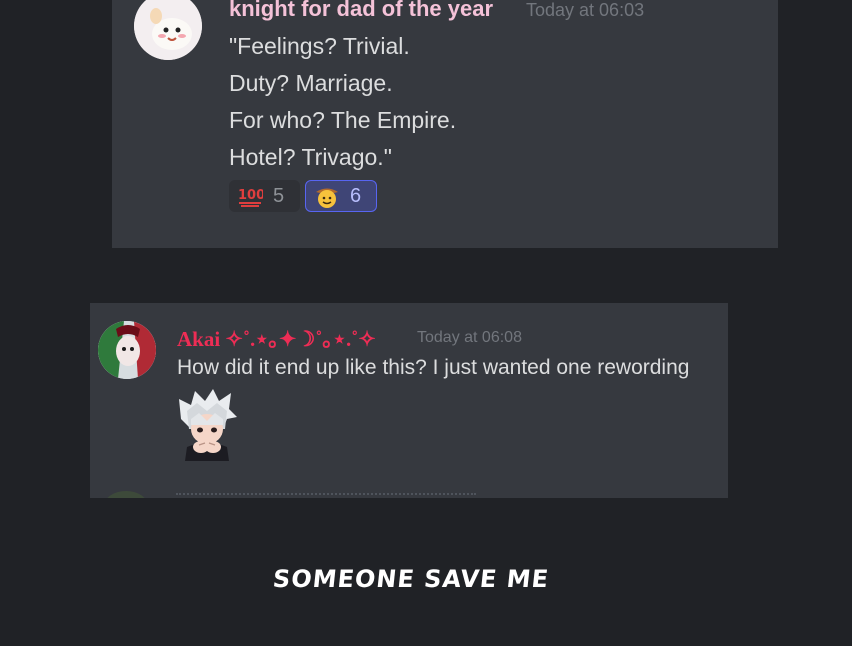 This screenshot has width=852, height=646. I want to click on username: knight for dad of the year, so click(361, 11).